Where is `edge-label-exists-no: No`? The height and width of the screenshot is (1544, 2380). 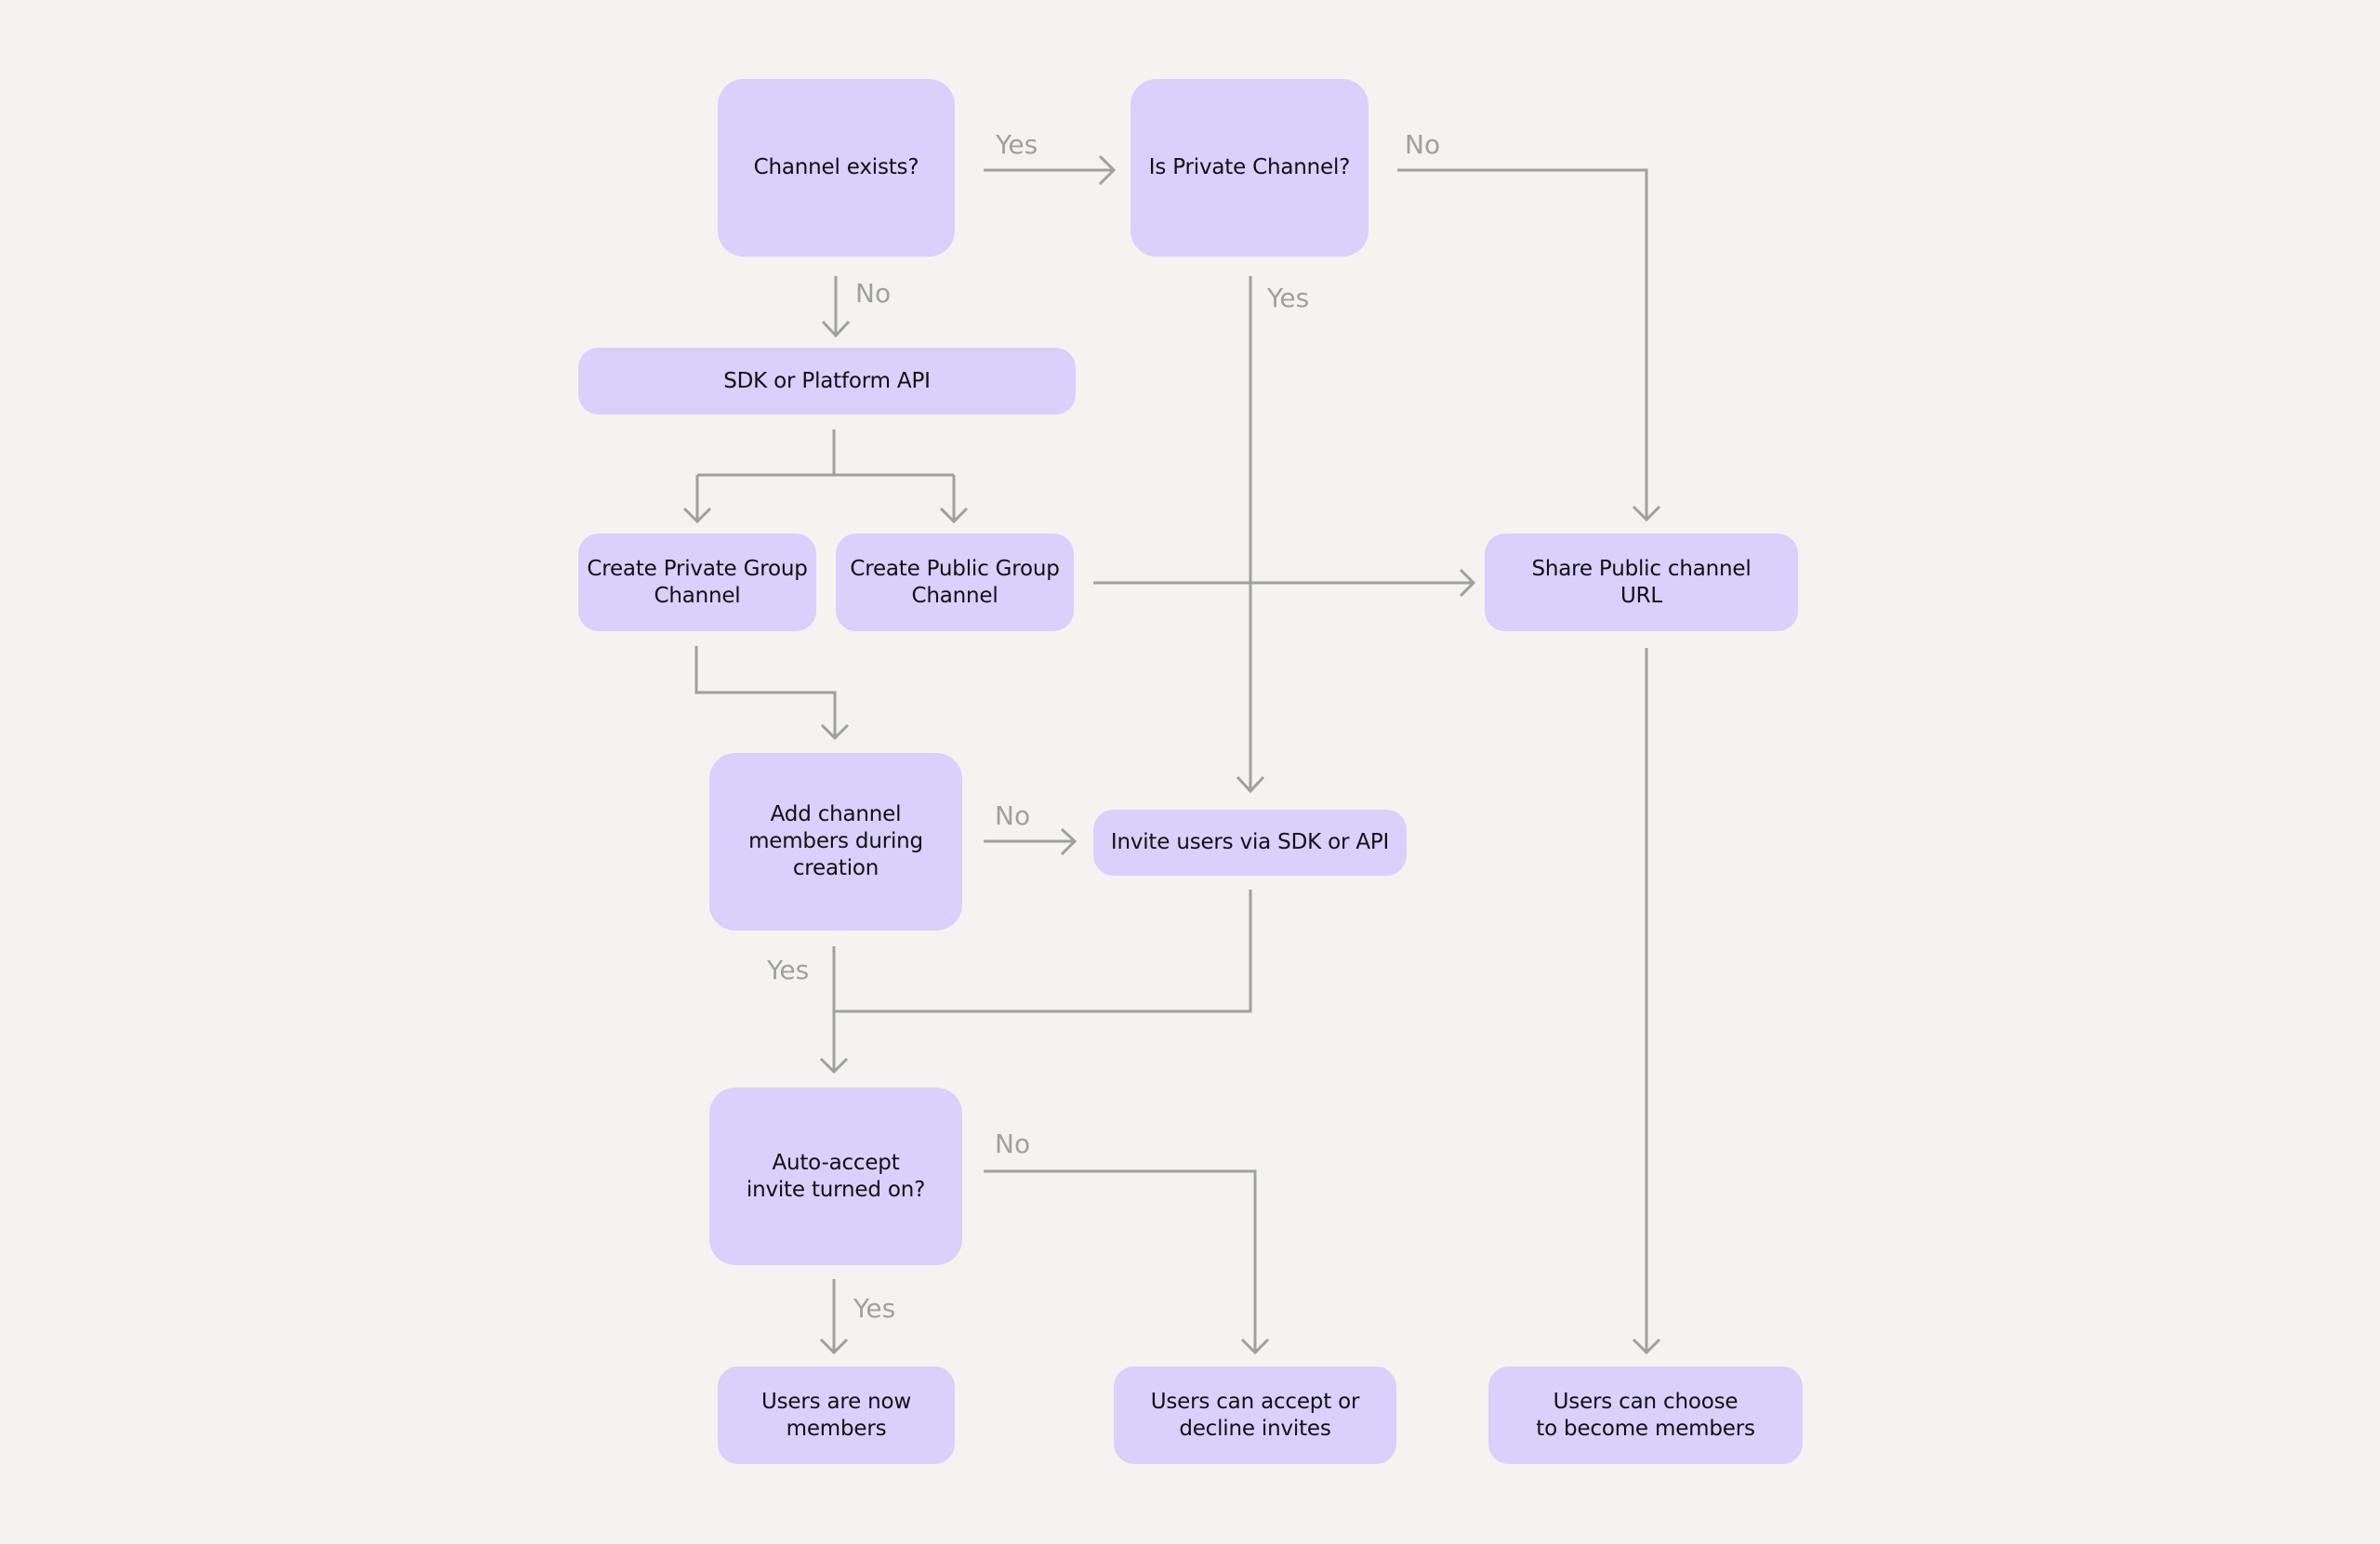
edge-label-exists-no: No is located at coordinates (873, 294).